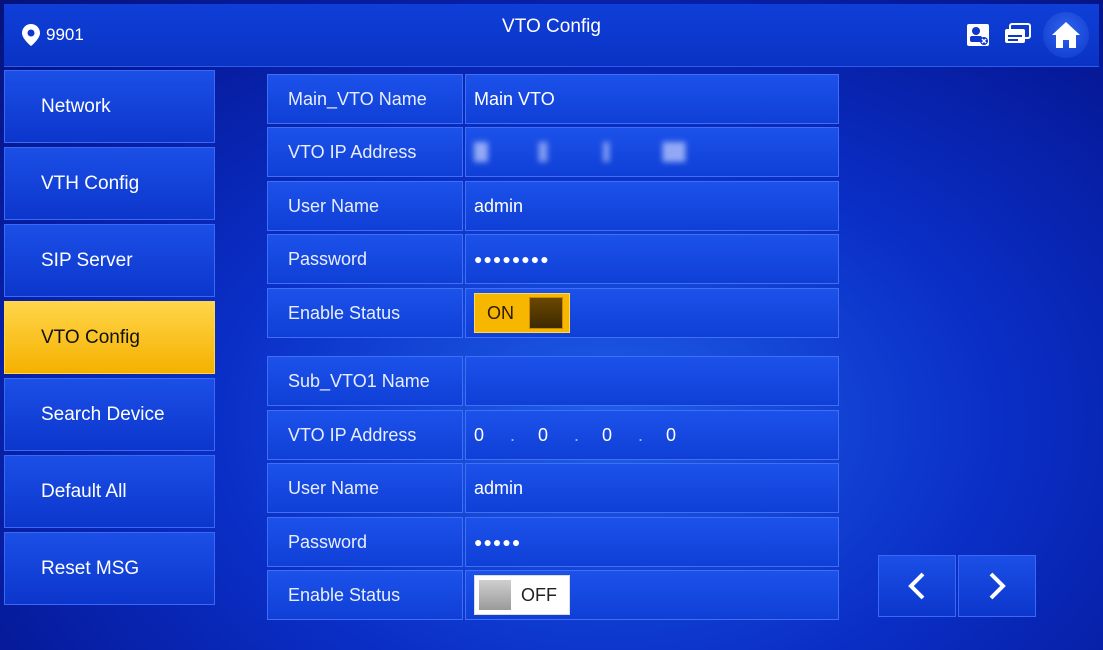 This screenshot has height=650, width=1103. I want to click on sidebar-item-vth-config: VTH Config, so click(109, 183).